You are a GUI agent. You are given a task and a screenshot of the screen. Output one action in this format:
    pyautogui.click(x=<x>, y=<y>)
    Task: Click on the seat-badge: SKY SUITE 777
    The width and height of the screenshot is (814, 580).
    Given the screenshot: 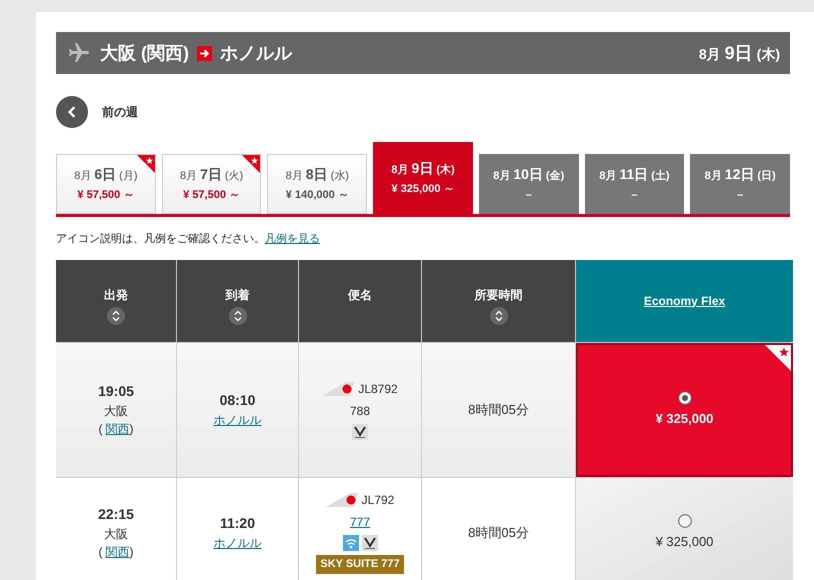 What is the action you would take?
    pyautogui.click(x=360, y=564)
    